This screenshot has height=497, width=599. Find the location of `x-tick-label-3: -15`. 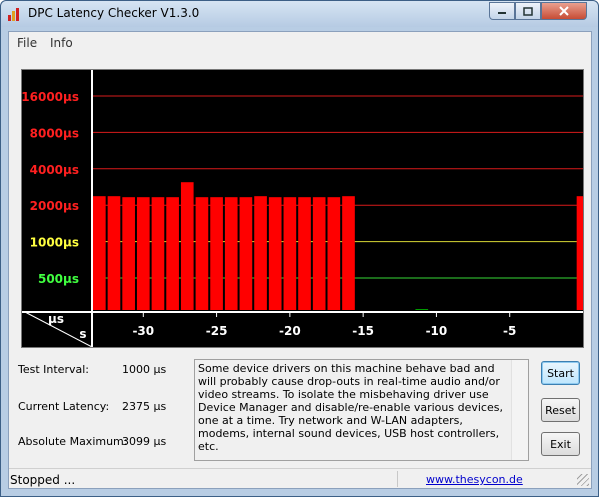

x-tick-label-3: -15 is located at coordinates (363, 331).